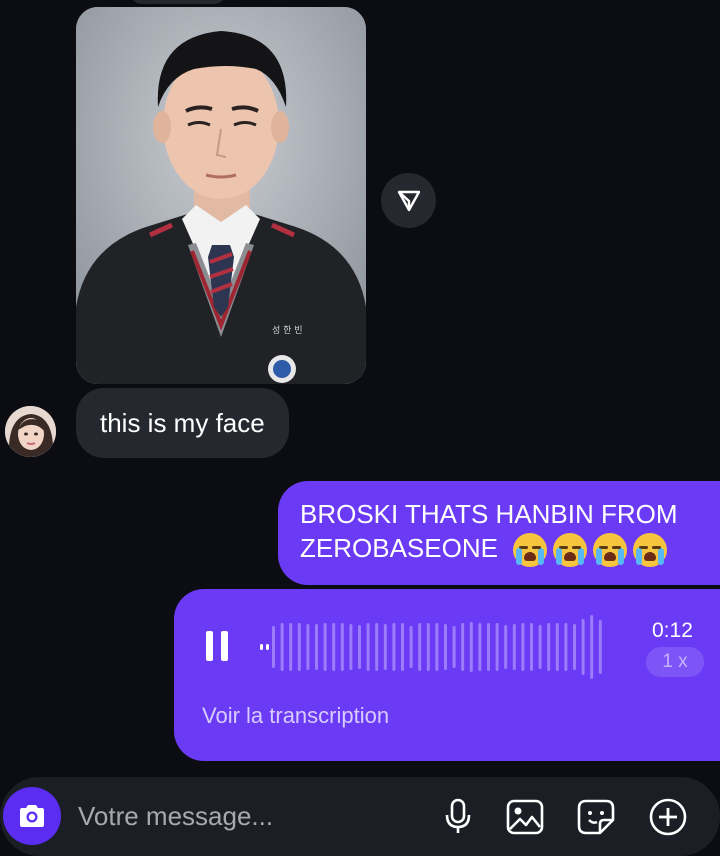 Image resolution: width=720 pixels, height=856 pixels. What do you see at coordinates (248, 816) in the screenshot?
I see `message-input` at bounding box center [248, 816].